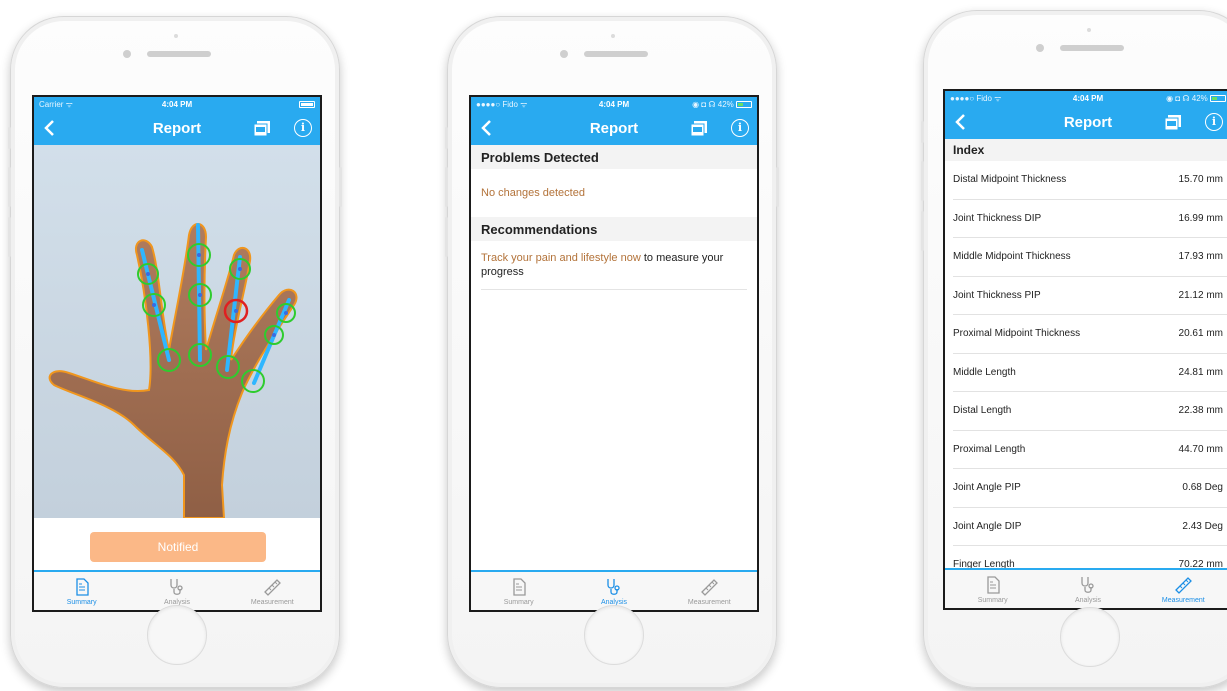 The width and height of the screenshot is (1227, 691). What do you see at coordinates (987, 526) in the screenshot?
I see `measurement-label: Joint Angle DIP` at bounding box center [987, 526].